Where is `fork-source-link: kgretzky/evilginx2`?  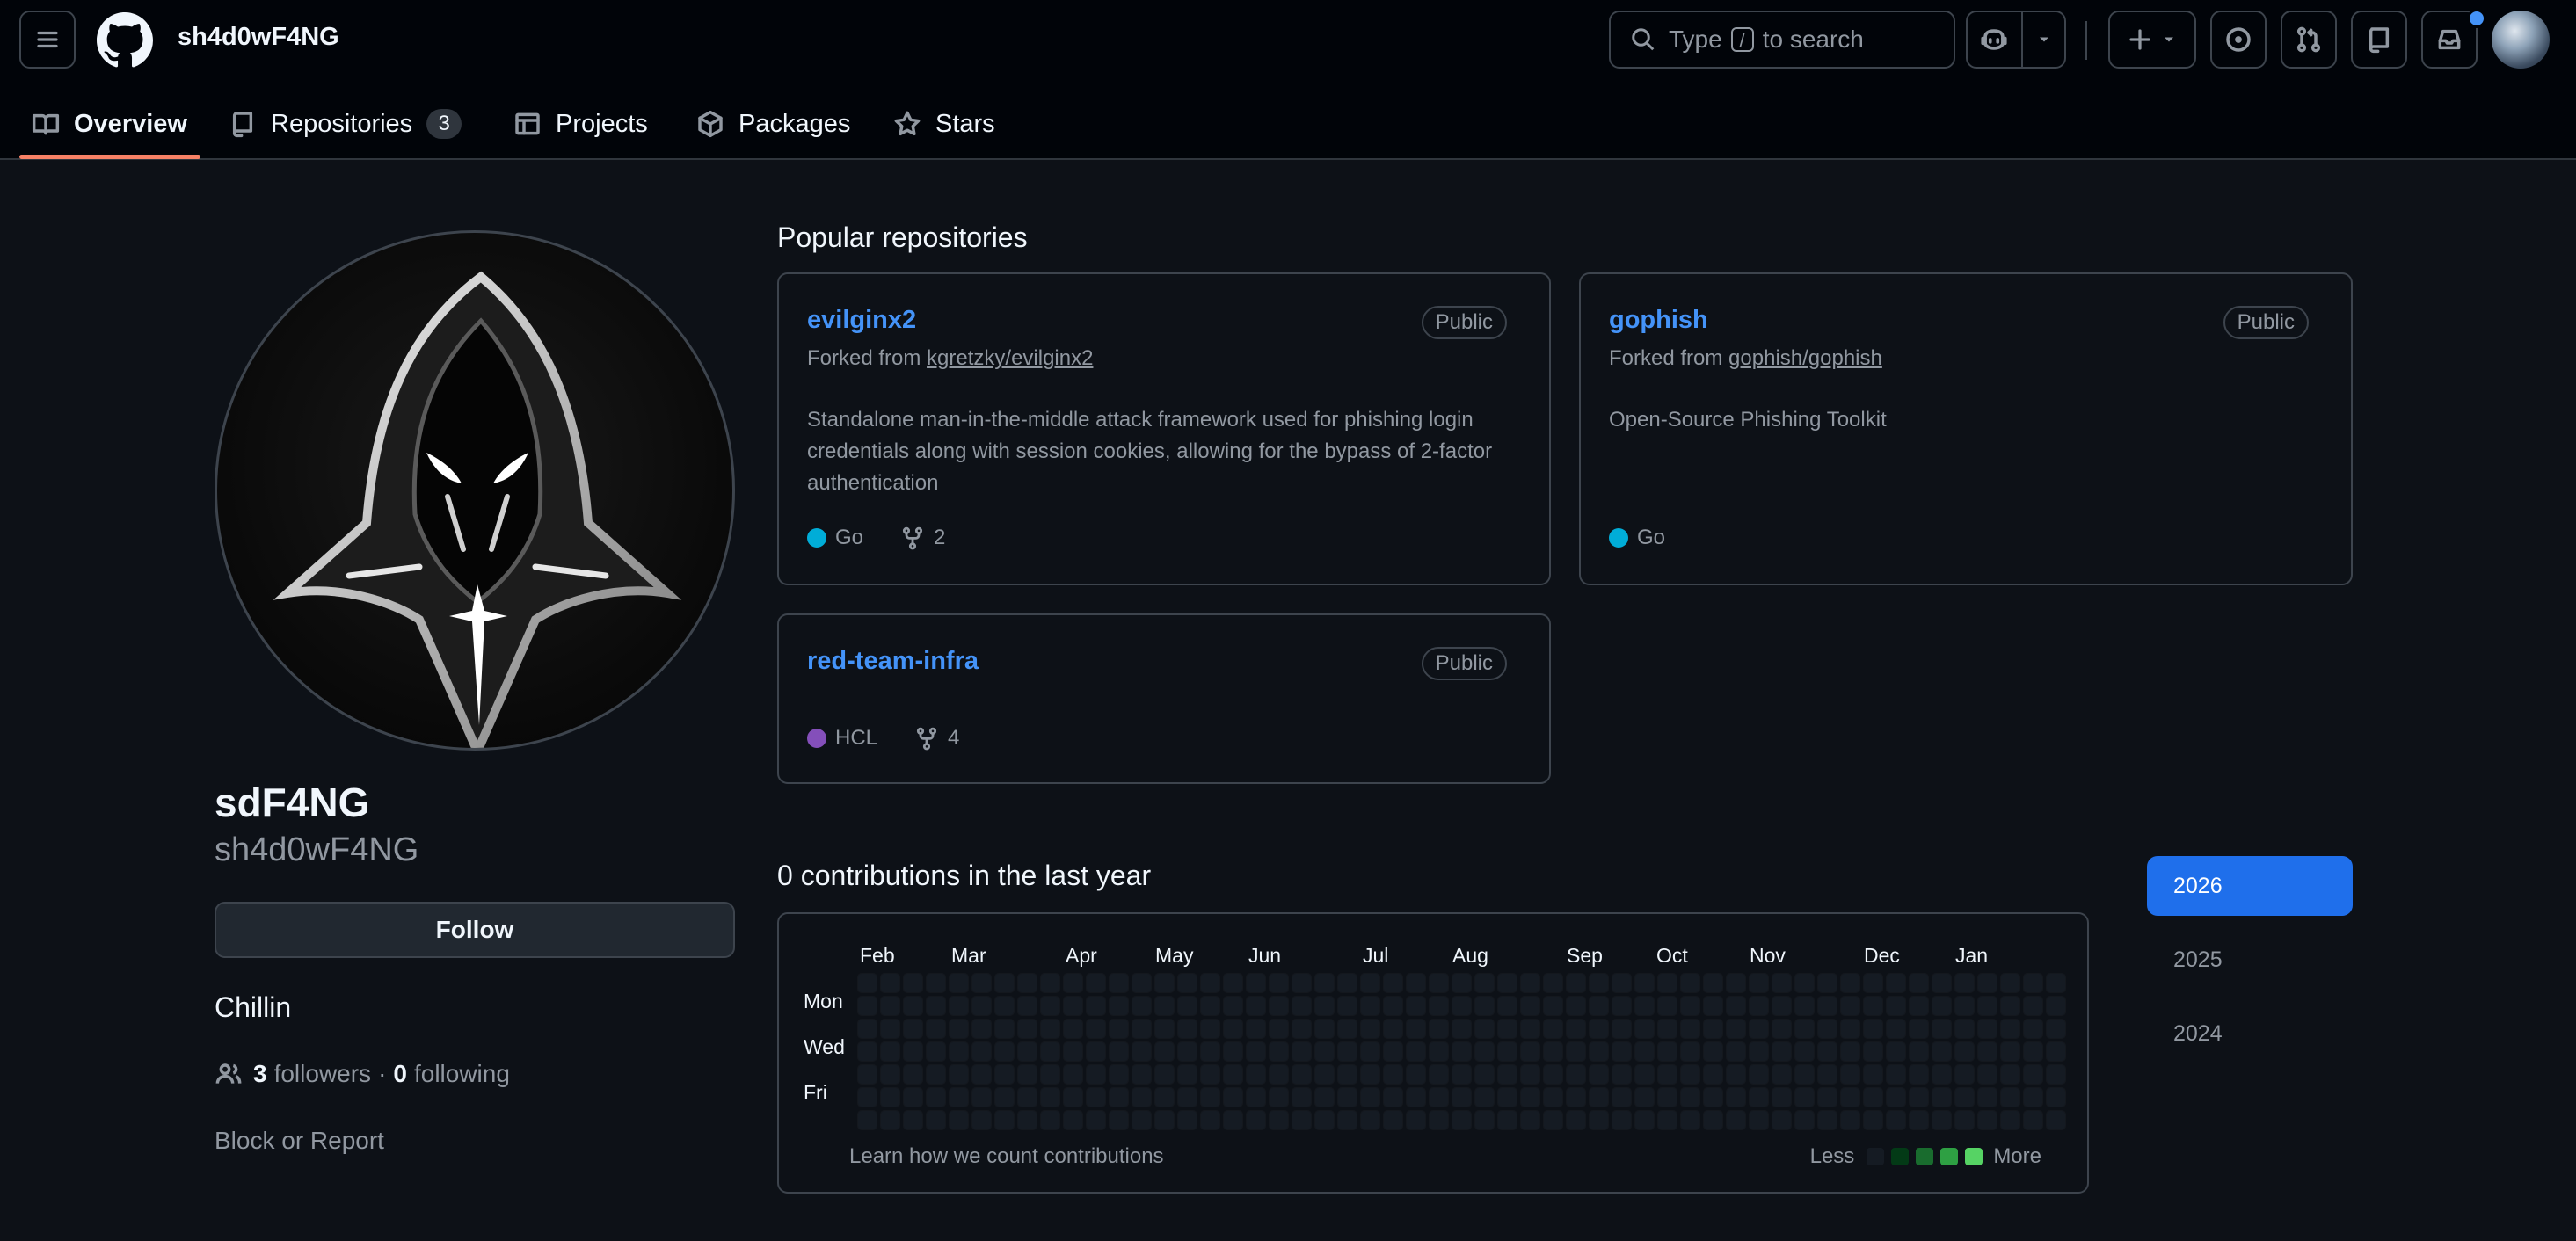
fork-source-link: kgretzky/evilginx2 is located at coordinates (1010, 358).